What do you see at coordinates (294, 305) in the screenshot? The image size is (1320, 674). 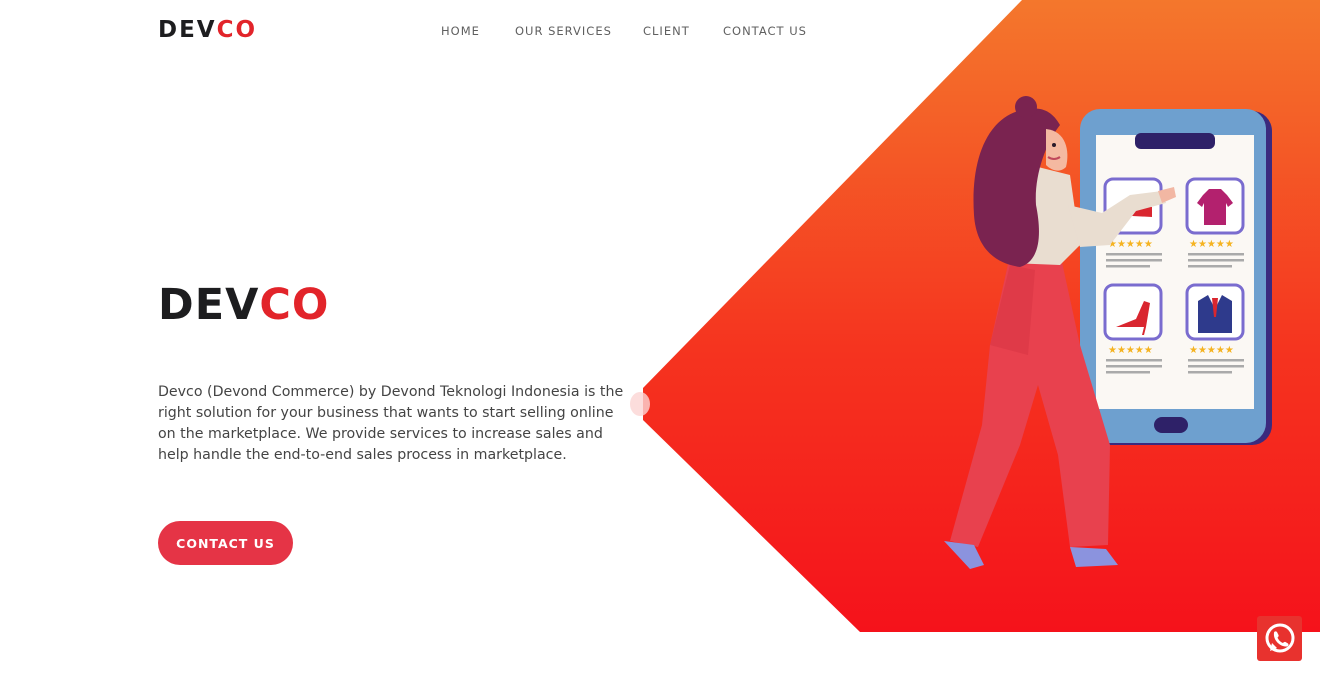 I see `hero-title-suffix: CO` at bounding box center [294, 305].